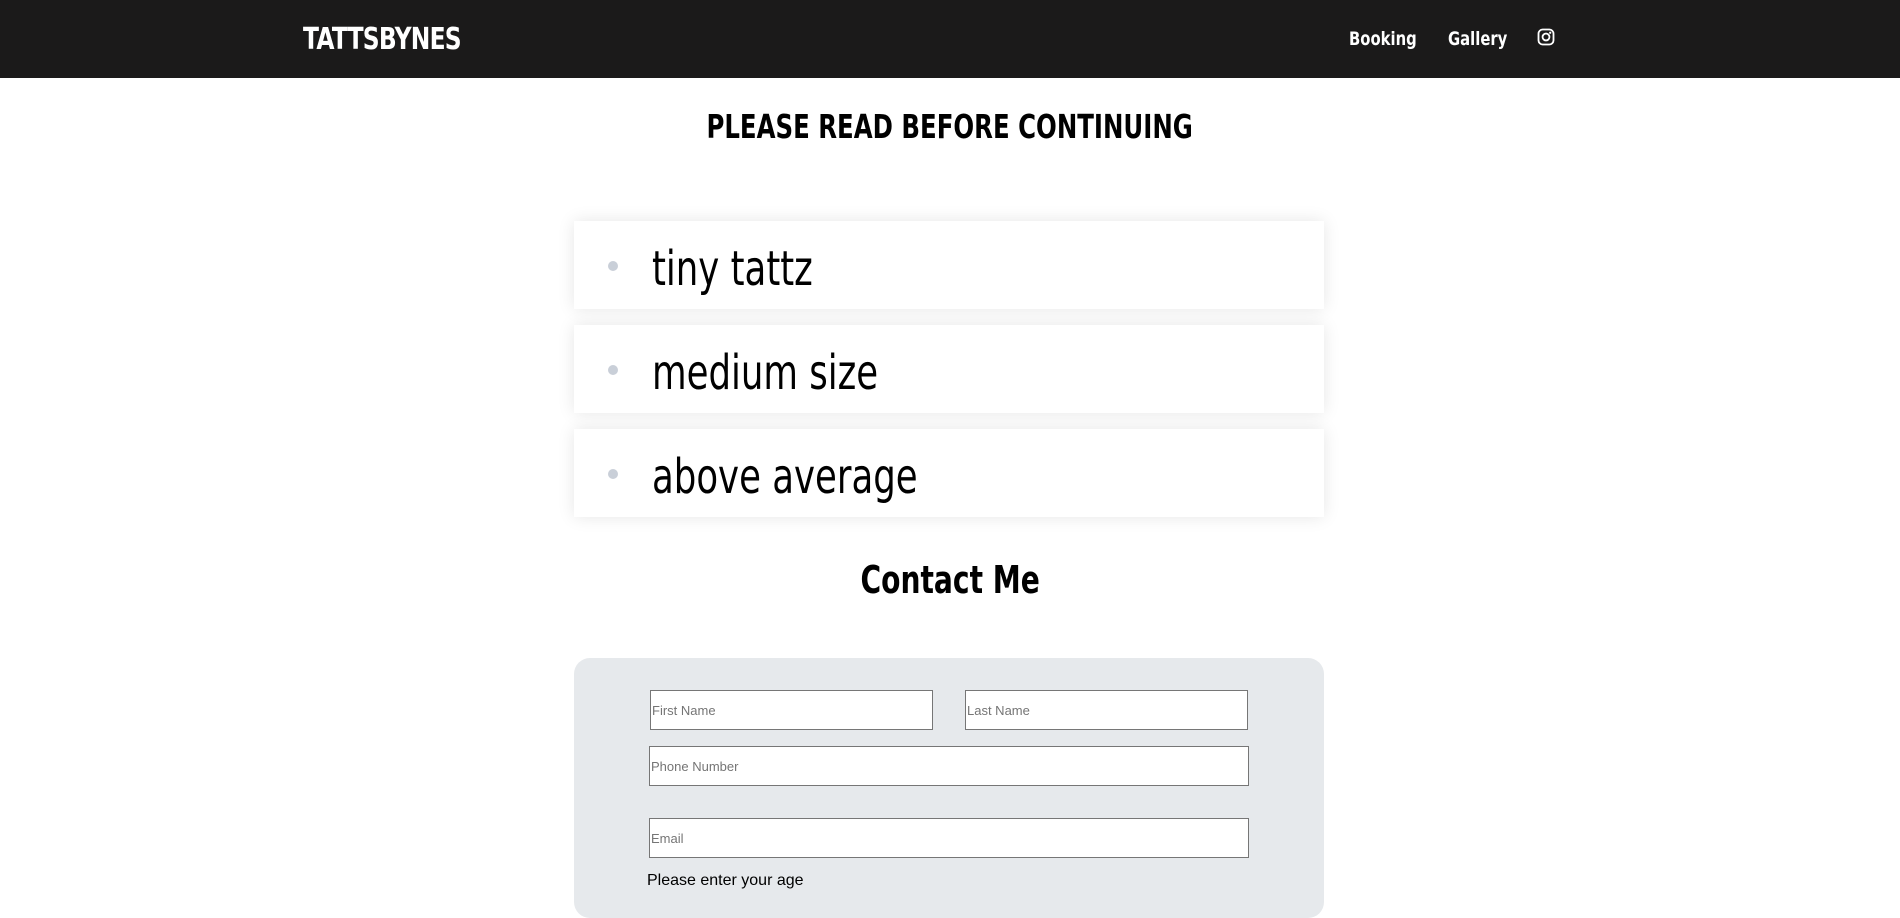  I want to click on nav-link-booking: Booking, so click(1383, 39).